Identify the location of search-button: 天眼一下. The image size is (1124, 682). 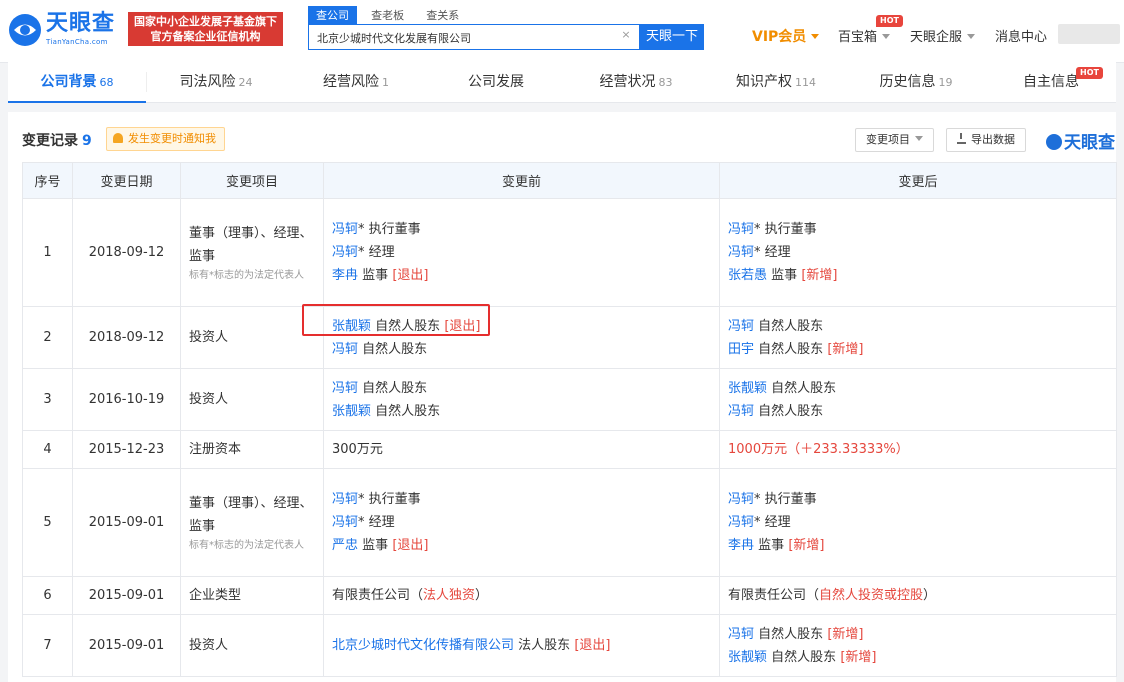
(672, 37).